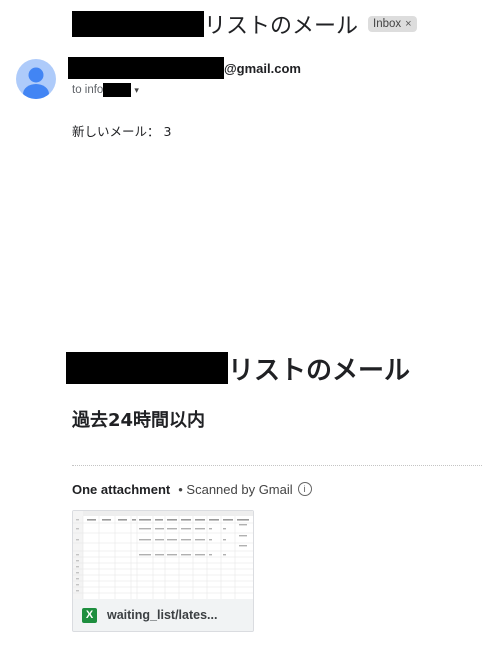 The width and height of the screenshot is (482, 650). I want to click on scanned-by-gmail: • Scanned by Gmail, so click(235, 489).